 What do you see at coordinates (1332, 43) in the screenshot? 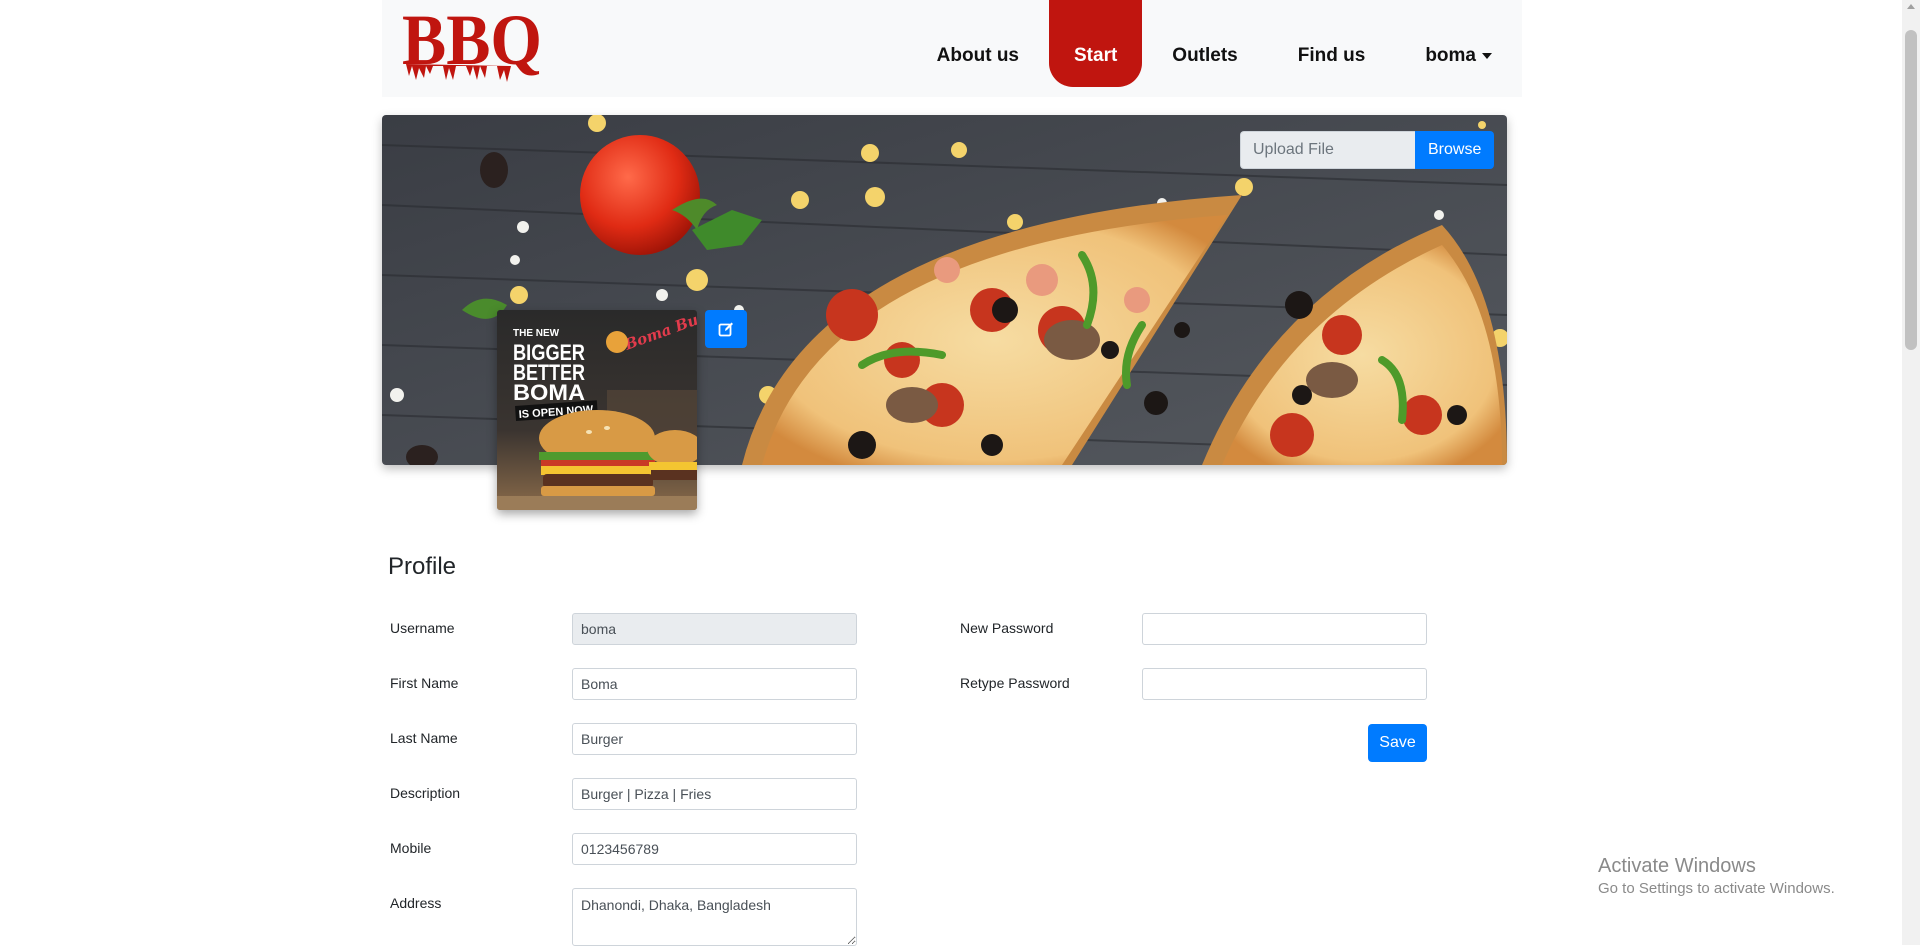
I see `nav-find-us: Find us` at bounding box center [1332, 43].